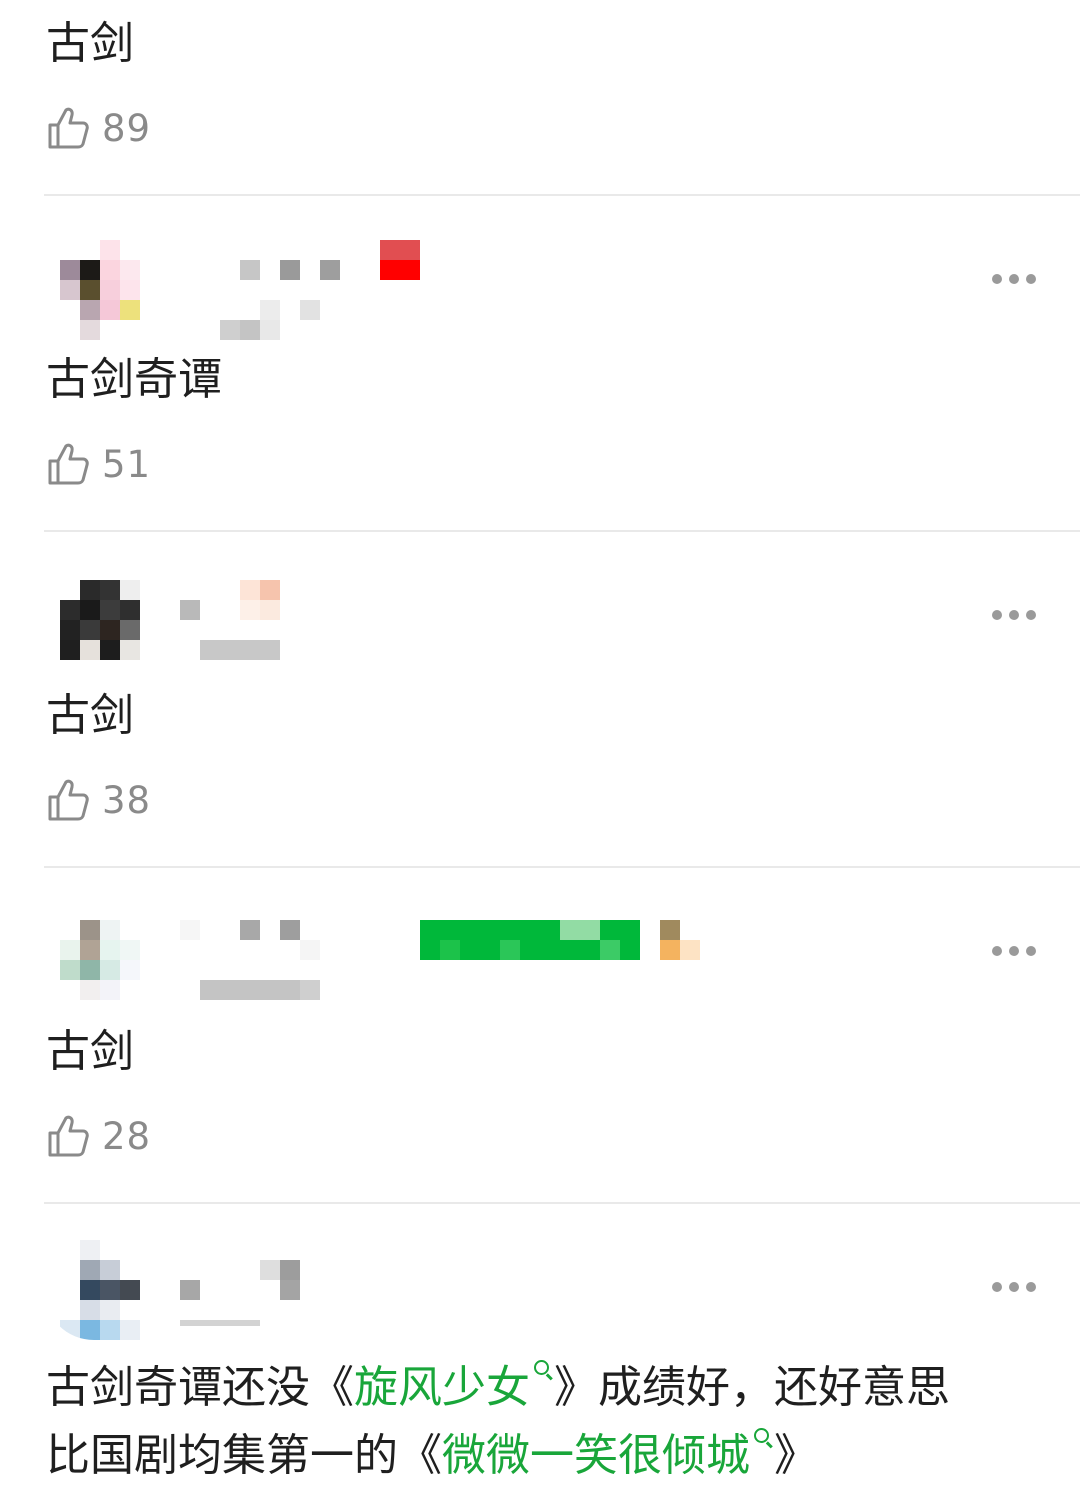 The image size is (1080, 1498). Describe the element at coordinates (244, 1455) in the screenshot. I see `text-segment: 比国剧均集第一的《` at that location.